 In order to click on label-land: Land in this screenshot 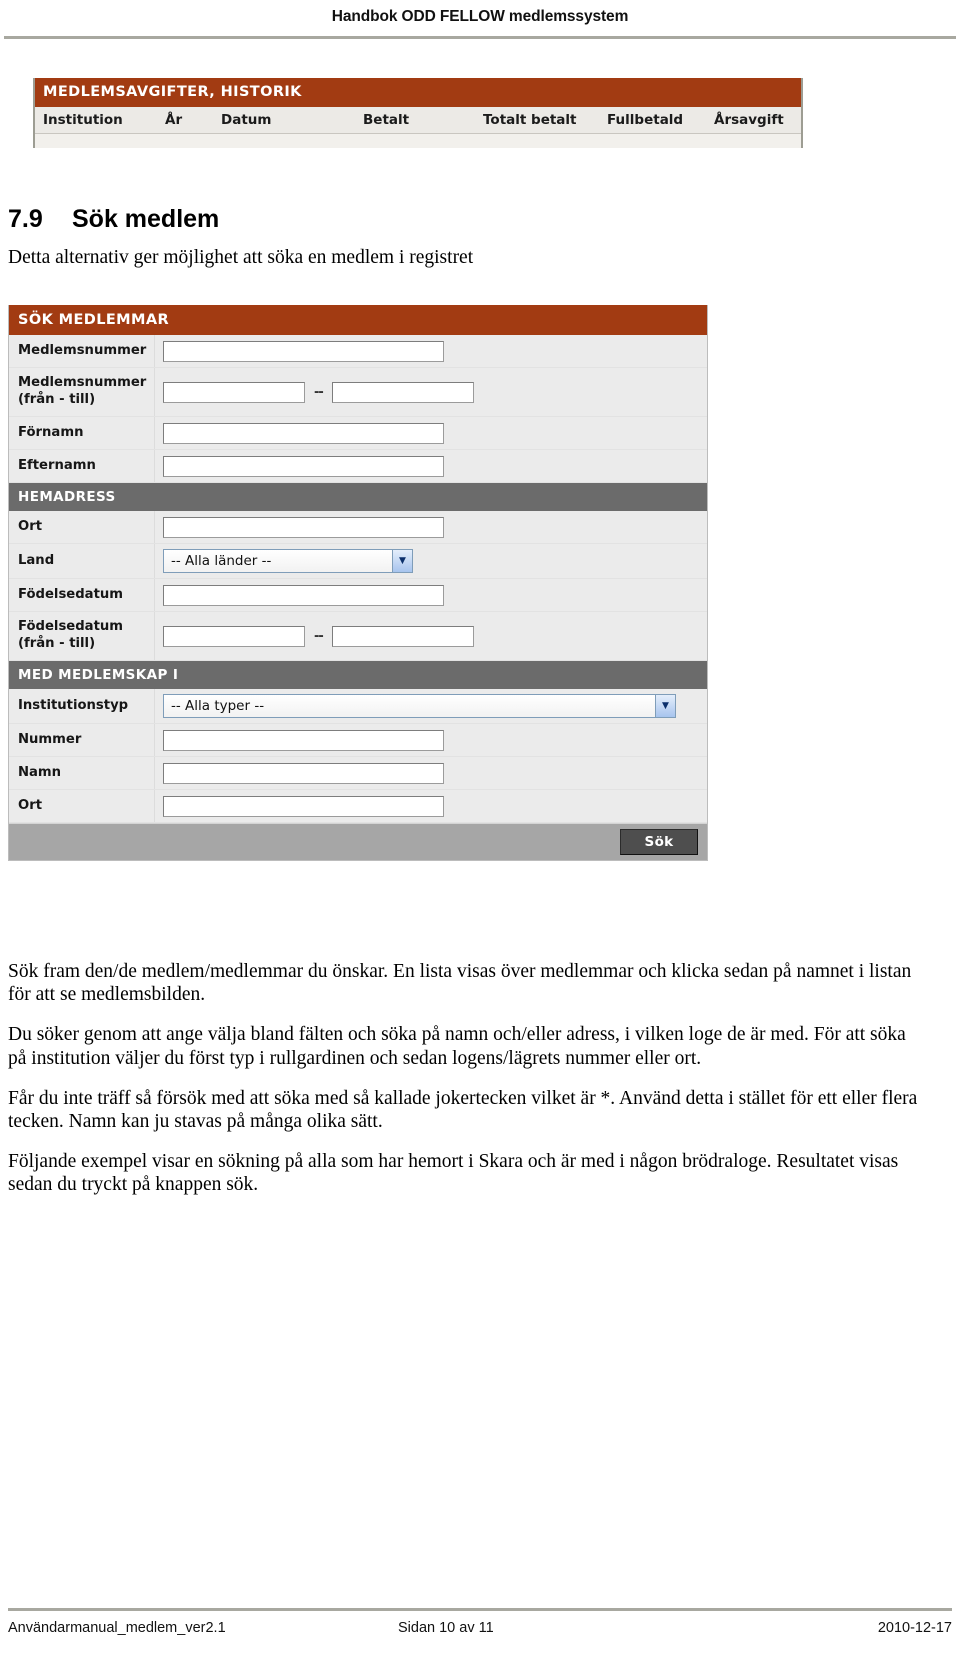, I will do `click(82, 561)`.